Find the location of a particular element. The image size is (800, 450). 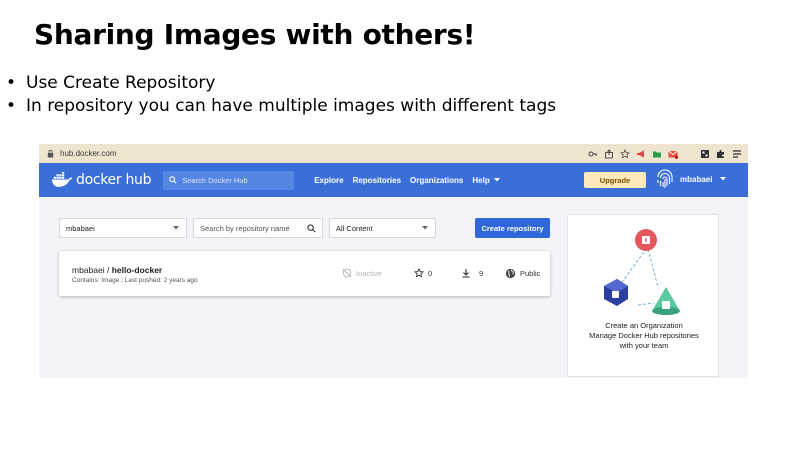

logo-text: docker hub is located at coordinates (114, 180).